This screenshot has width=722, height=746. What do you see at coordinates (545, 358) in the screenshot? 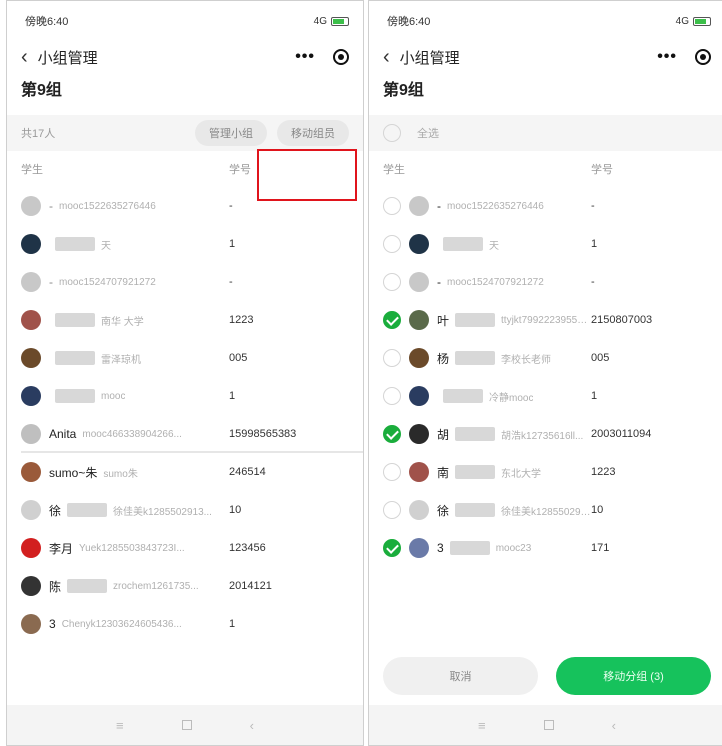
I see `member-row: 杨 李校长老师 005` at bounding box center [545, 358].